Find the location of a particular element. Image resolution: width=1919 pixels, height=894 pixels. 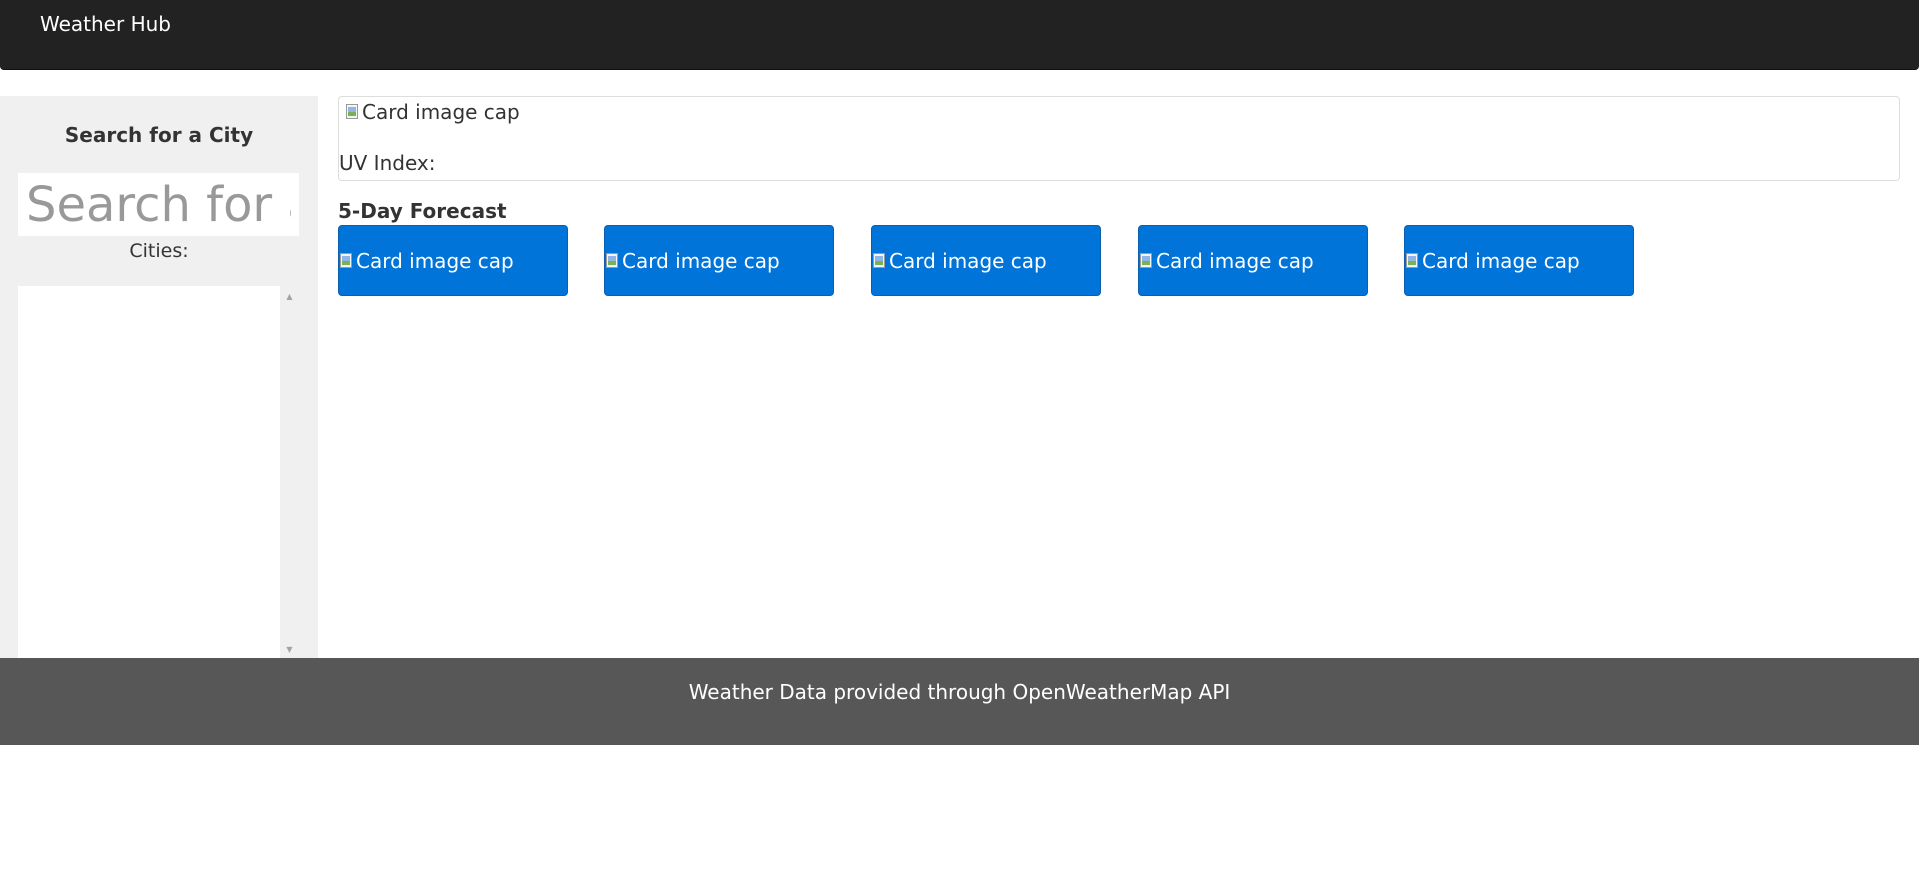

cities-label: Cities: is located at coordinates (159, 251).